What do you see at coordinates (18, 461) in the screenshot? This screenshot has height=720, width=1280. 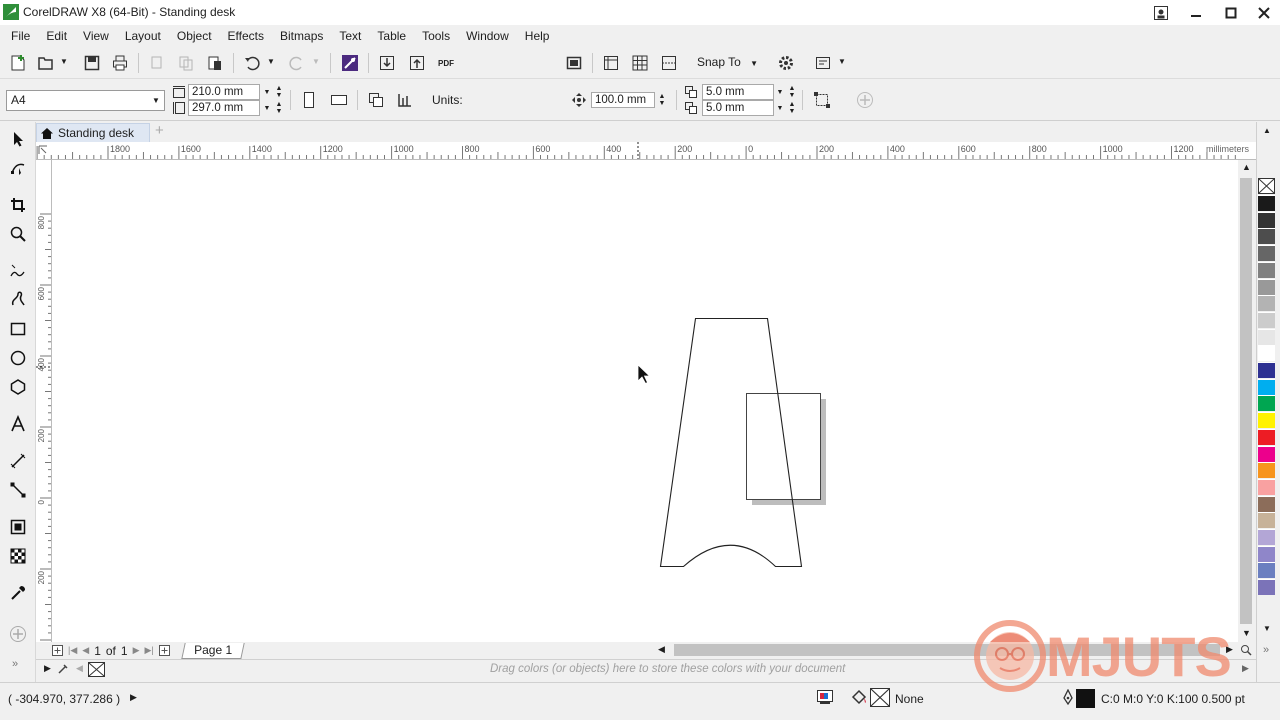 I see `parallel-dimension-tool` at bounding box center [18, 461].